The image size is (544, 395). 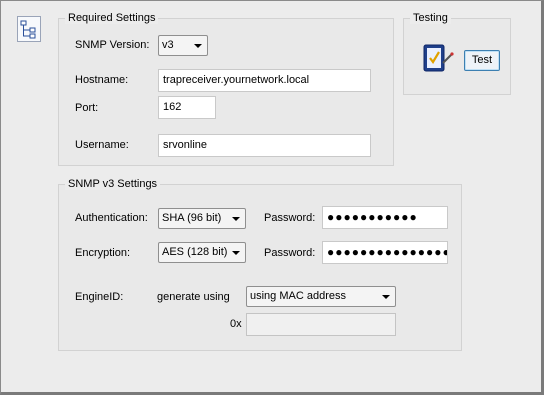 What do you see at coordinates (187, 107) in the screenshot?
I see `port-field: 162` at bounding box center [187, 107].